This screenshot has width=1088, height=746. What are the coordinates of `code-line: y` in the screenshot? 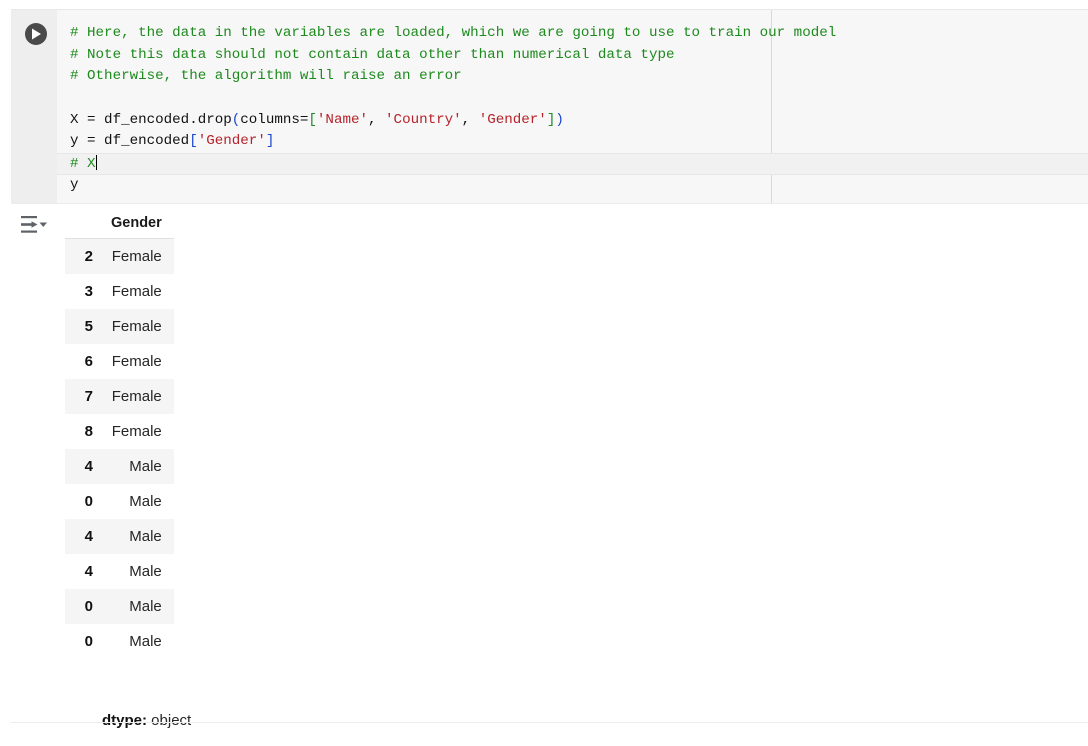 It's located at (572, 186).